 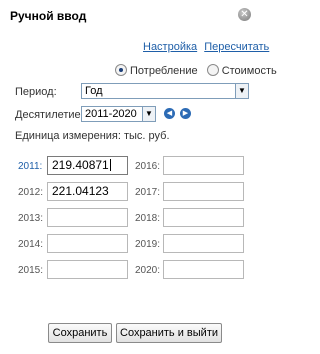 I want to click on year-2015-label: 2015:, so click(x=31, y=270).